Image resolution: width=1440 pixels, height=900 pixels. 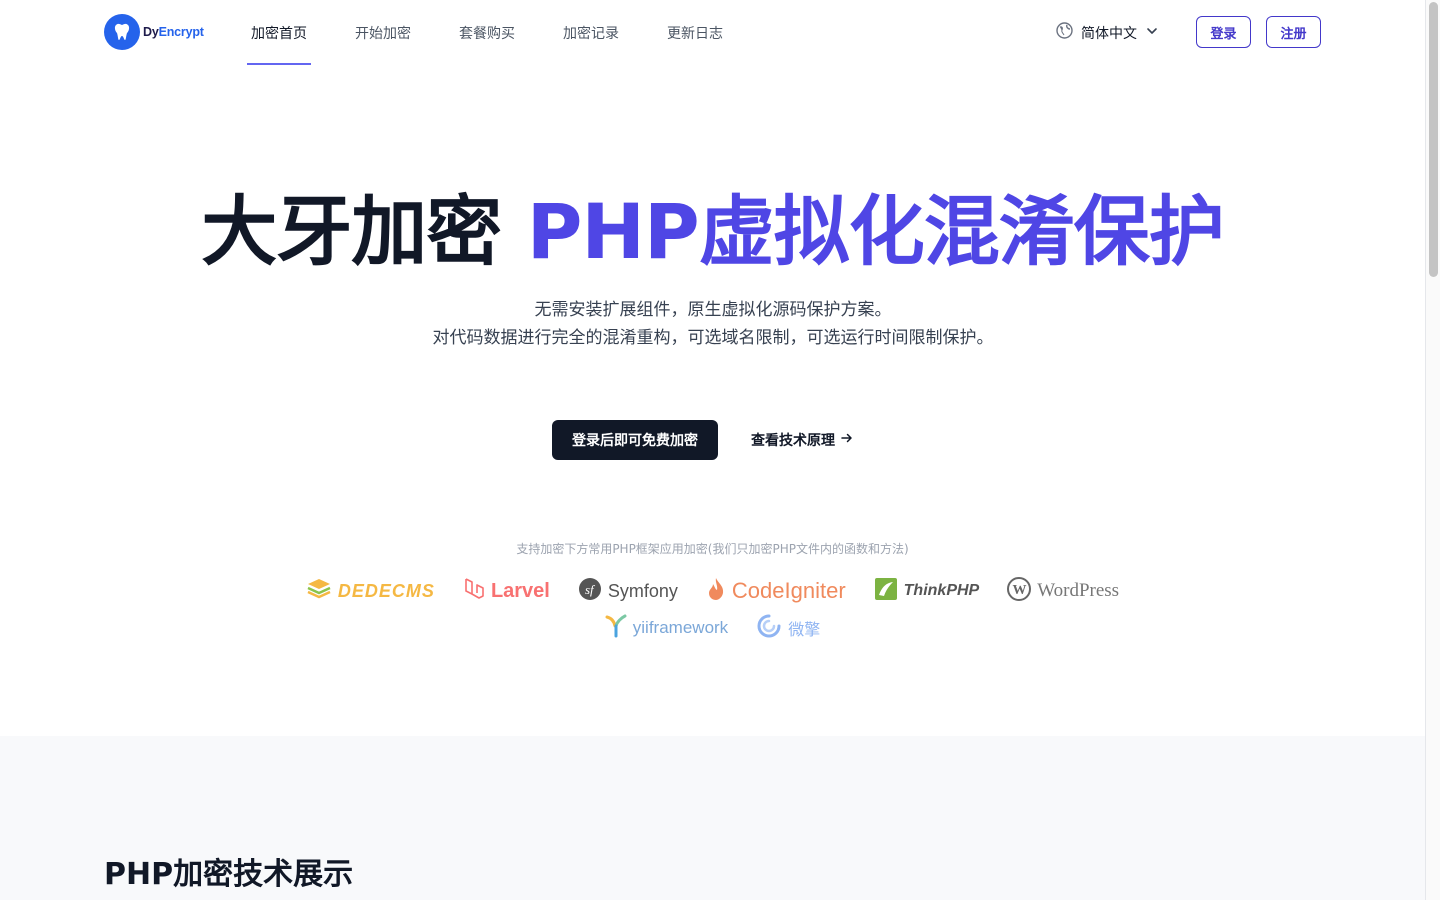 I want to click on framework-weiqing: 微擎, so click(x=788, y=628).